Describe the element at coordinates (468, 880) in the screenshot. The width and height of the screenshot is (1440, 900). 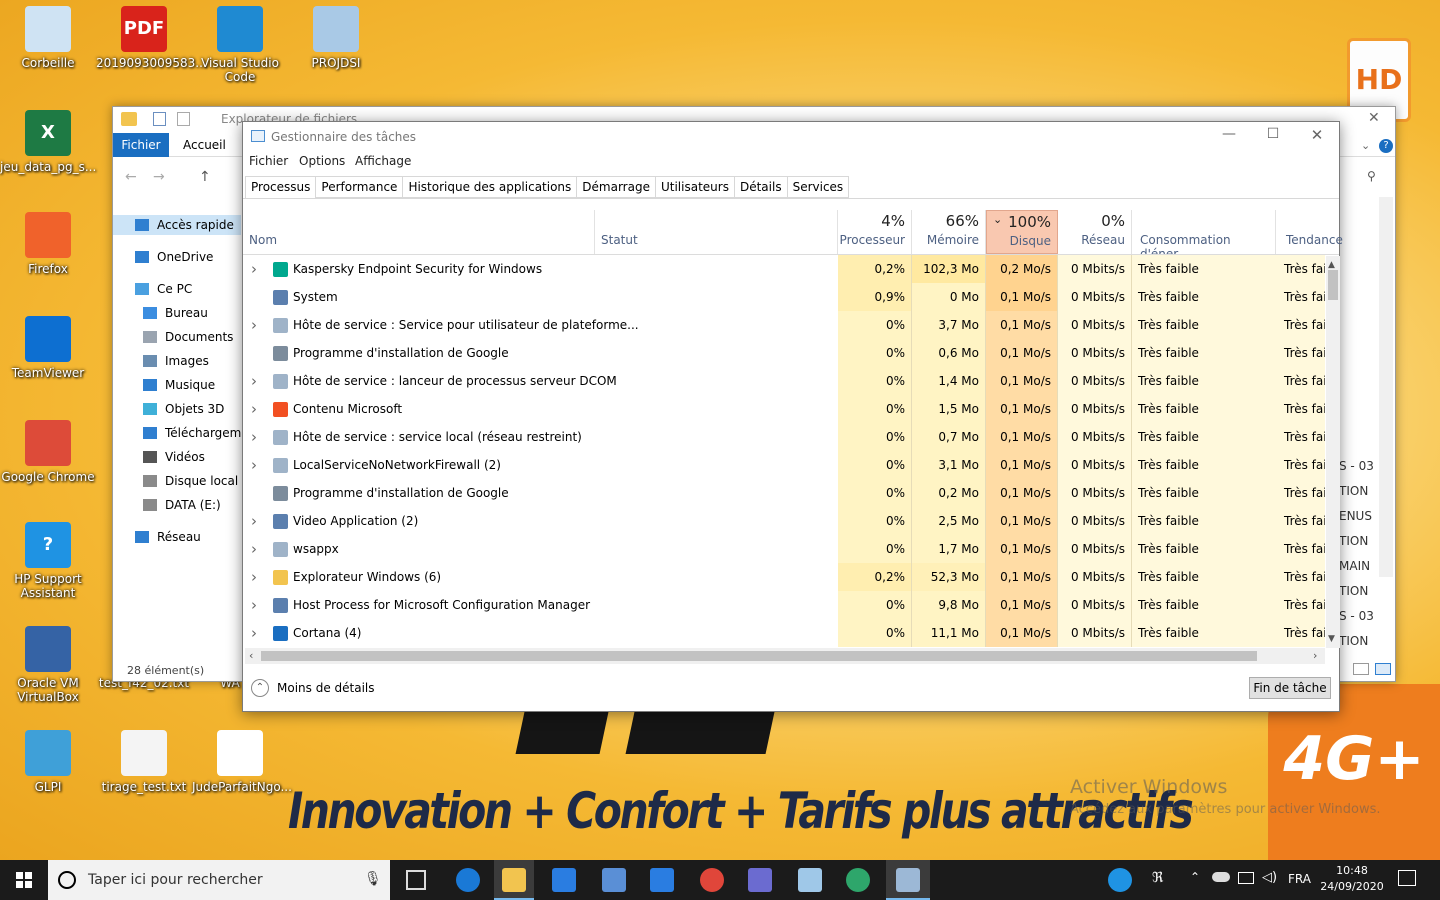
I see `edge-icon` at that location.